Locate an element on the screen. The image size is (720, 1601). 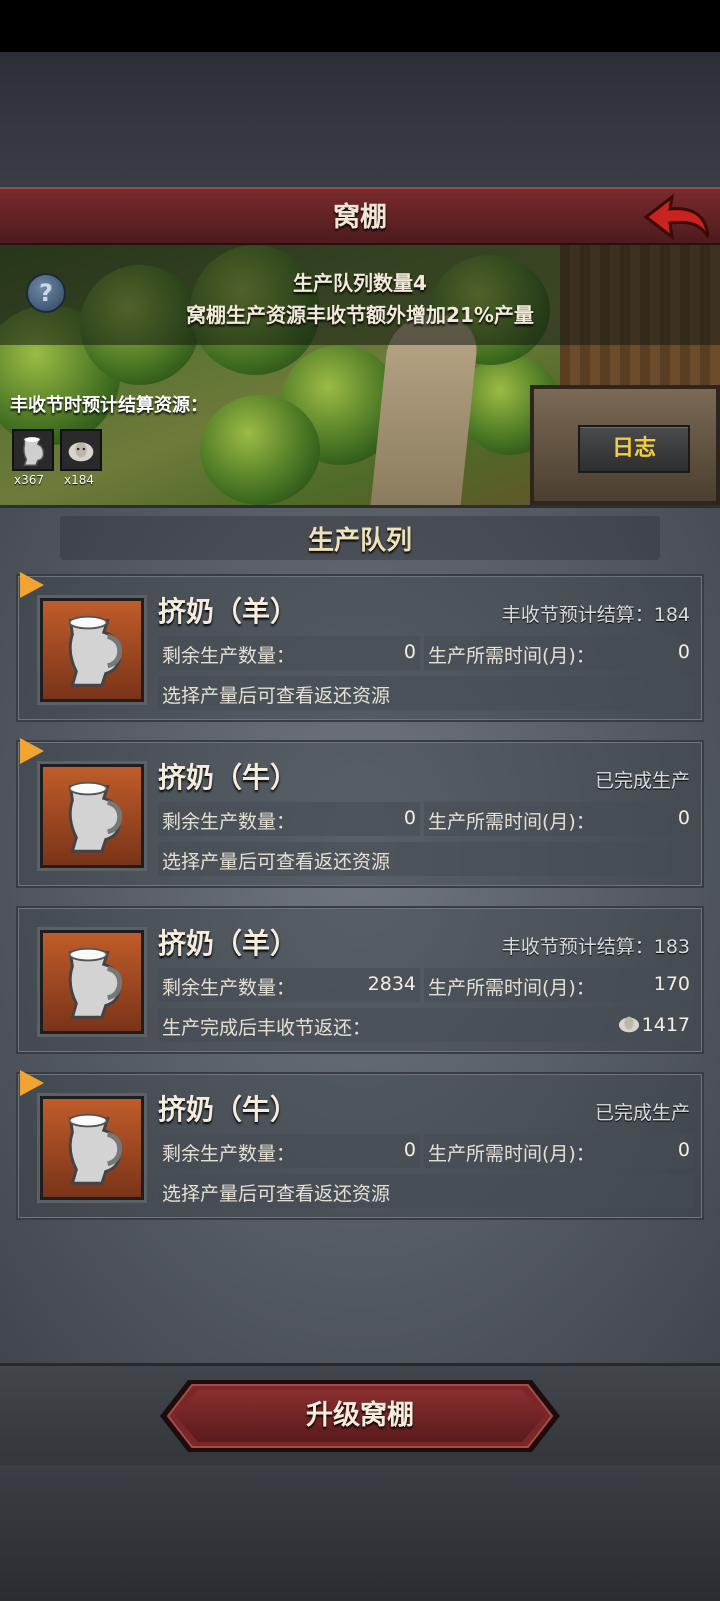
panel-title: 生产队列 is located at coordinates (359, 541).